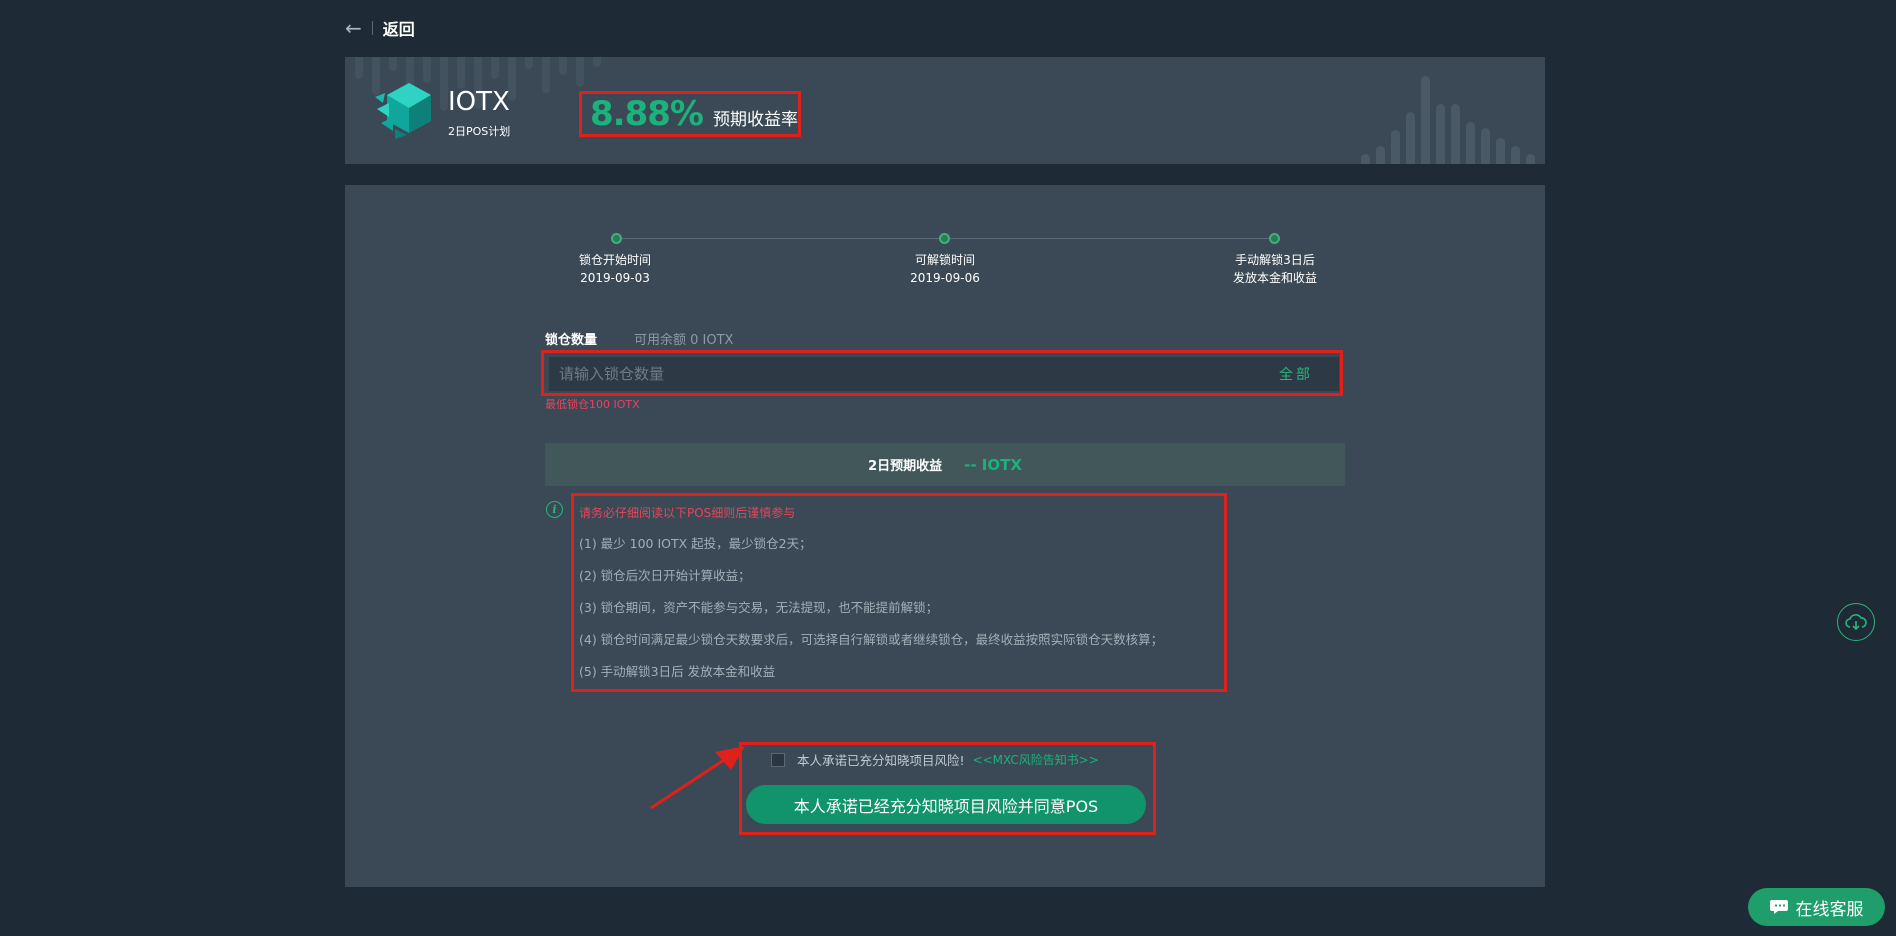  Describe the element at coordinates (403, 111) in the screenshot. I see `iotx-logo-icon` at that location.